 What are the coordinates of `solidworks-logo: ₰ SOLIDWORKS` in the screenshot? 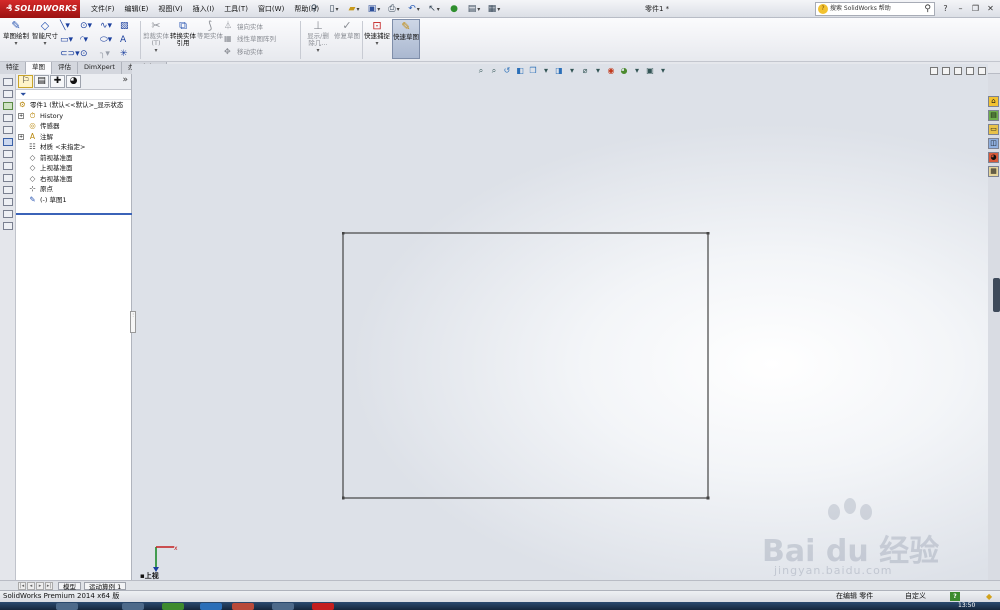 It's located at (40, 9).